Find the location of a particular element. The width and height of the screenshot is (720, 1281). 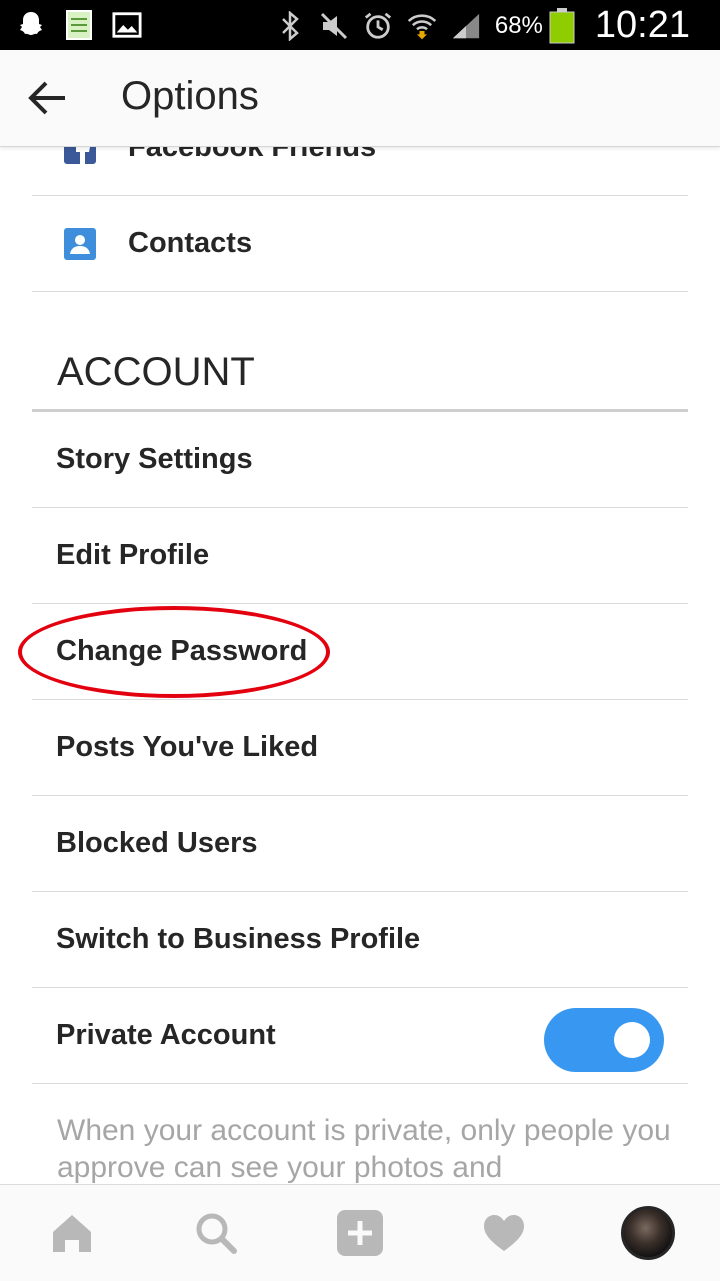

change-password-row: Change Password is located at coordinates (360, 652).